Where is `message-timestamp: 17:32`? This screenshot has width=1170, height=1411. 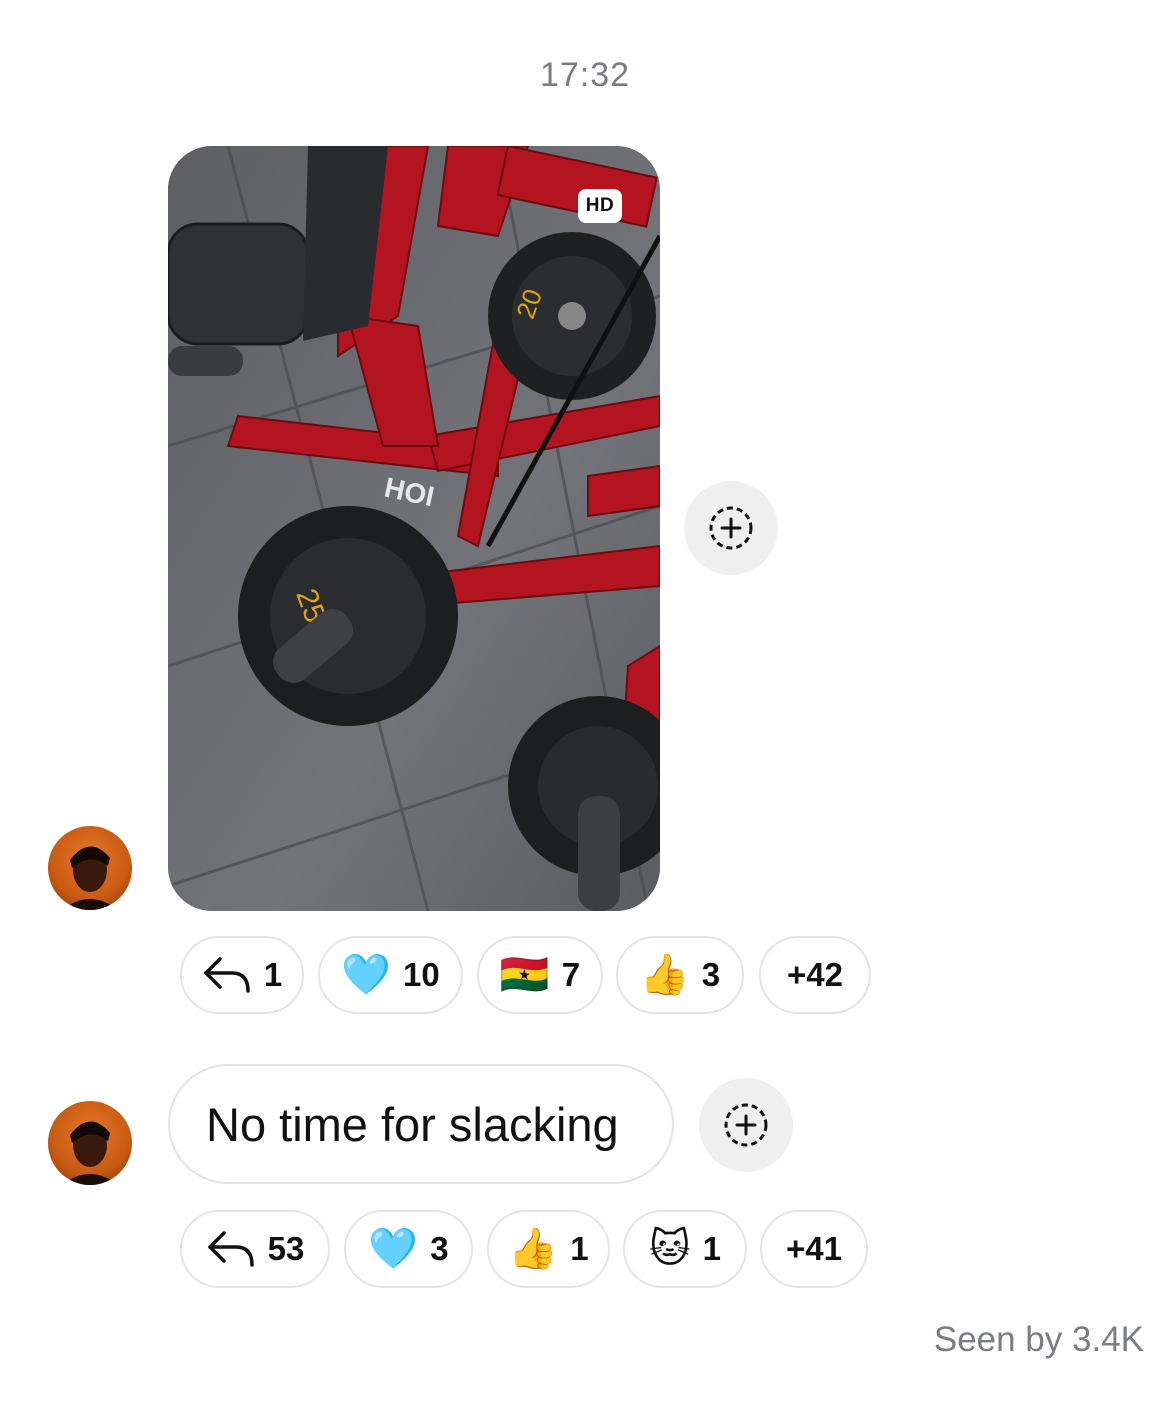 message-timestamp: 17:32 is located at coordinates (585, 75).